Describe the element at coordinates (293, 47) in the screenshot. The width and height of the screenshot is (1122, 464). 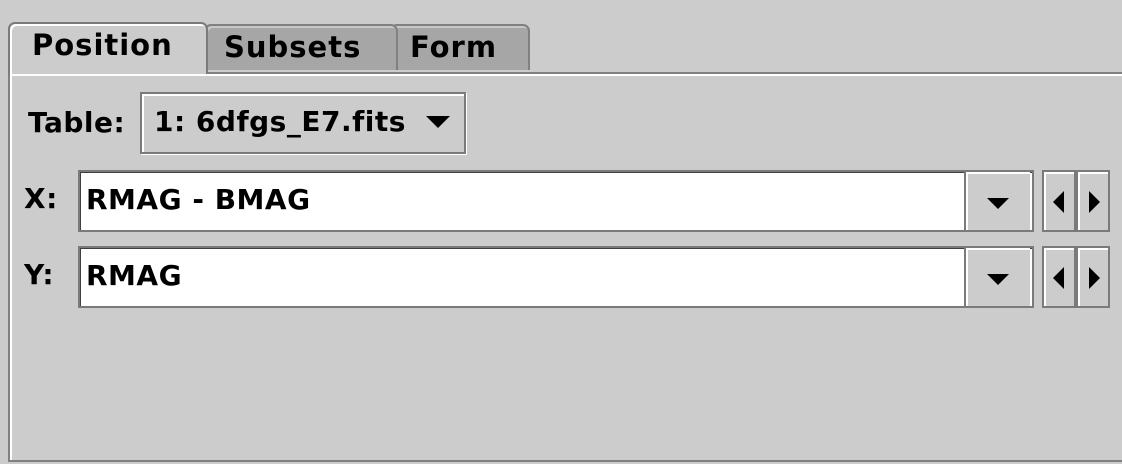
I see `tab-subsets-label: Subsets` at that location.